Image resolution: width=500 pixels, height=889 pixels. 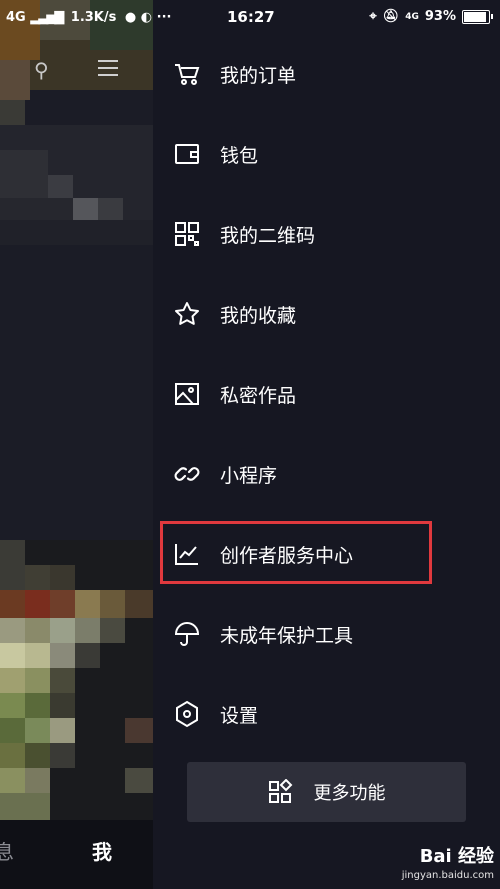 I want to click on location-icon: ⌖, so click(x=373, y=16).